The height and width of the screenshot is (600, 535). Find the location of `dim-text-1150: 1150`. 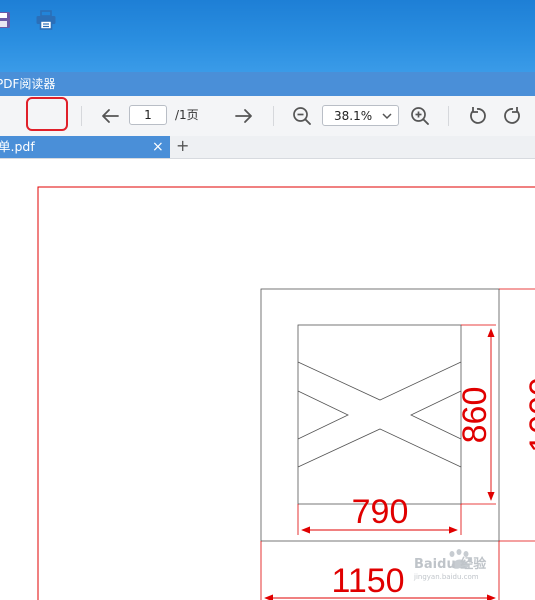

dim-text-1150: 1150 is located at coordinates (367, 581).